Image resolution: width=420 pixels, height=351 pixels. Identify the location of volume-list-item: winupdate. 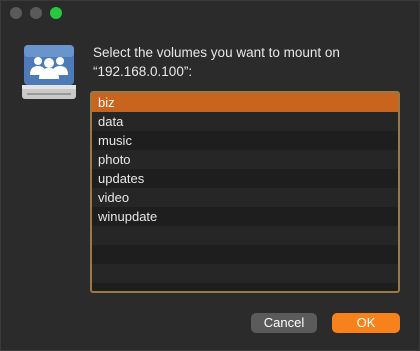
(245, 216).